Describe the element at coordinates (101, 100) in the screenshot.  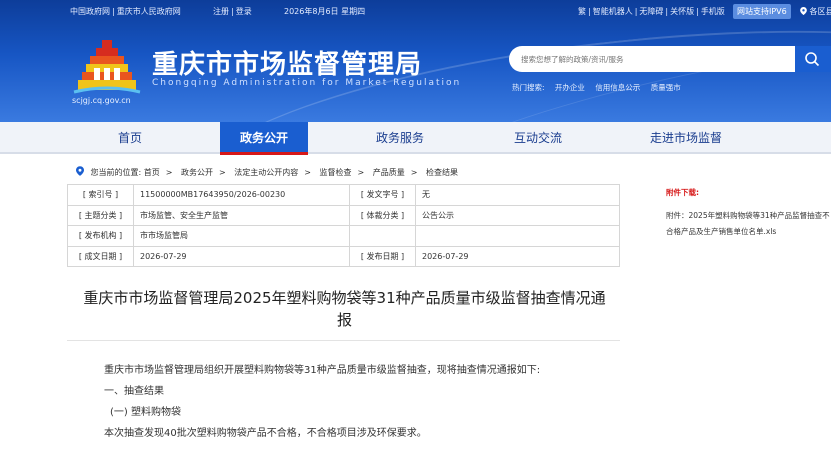
I see `site-domain: scjgj.cq.gov.cn` at that location.